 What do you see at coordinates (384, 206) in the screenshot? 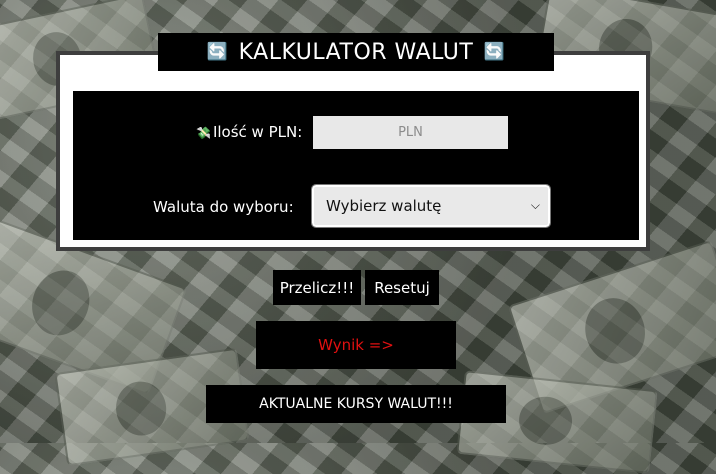
I see `currency-select-value: Wybierz walutę` at bounding box center [384, 206].